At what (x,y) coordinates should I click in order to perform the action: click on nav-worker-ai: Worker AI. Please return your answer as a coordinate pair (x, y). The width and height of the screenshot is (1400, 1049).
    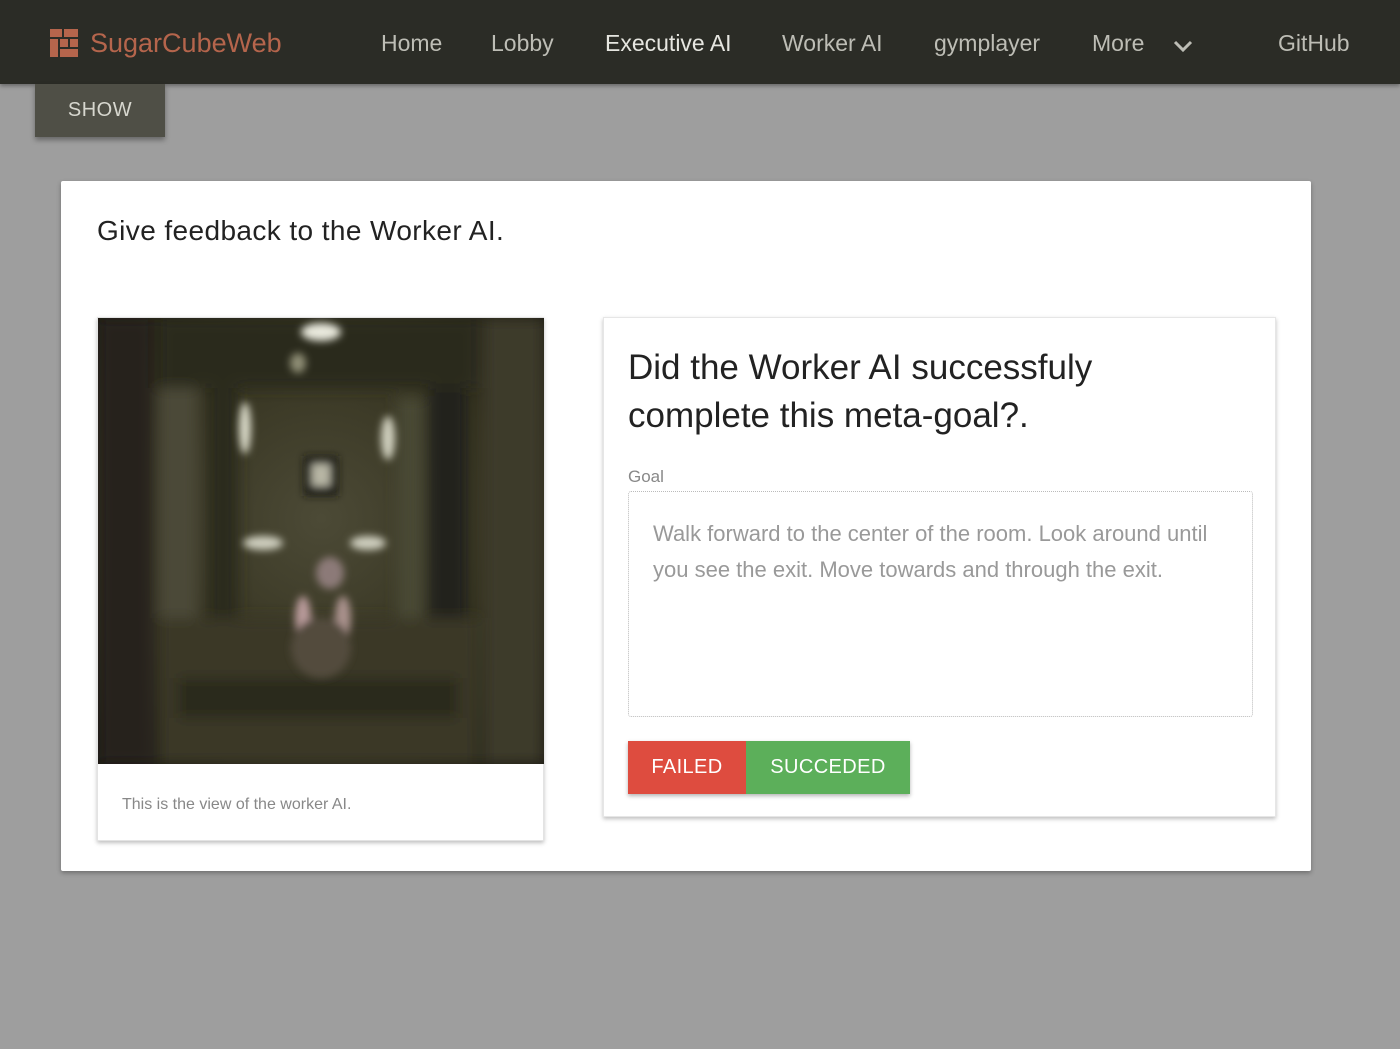
    Looking at the image, I should click on (832, 43).